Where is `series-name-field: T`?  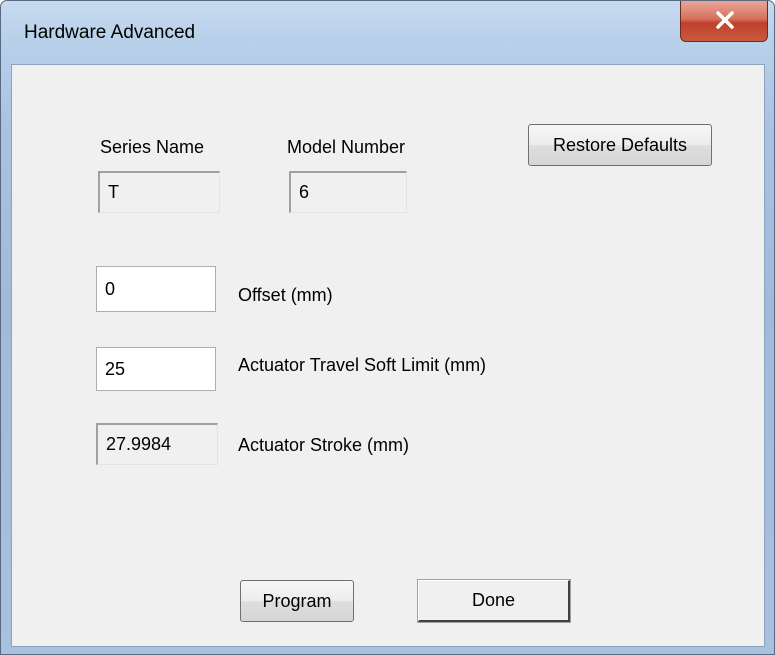 series-name-field: T is located at coordinates (159, 192).